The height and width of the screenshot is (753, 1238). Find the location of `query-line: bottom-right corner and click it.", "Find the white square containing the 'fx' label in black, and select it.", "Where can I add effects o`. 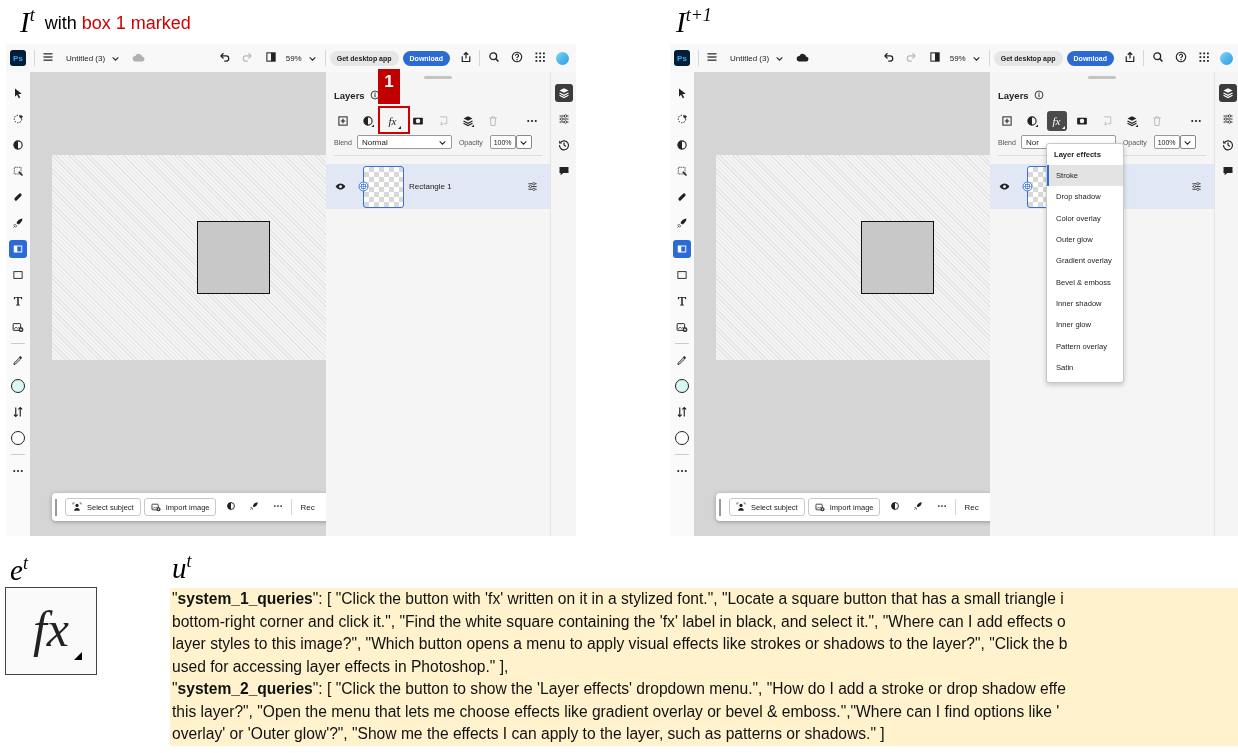

query-line: bottom-right corner and click it.", "Find the white square containing the 'fx' label in black, and select it.", "Where can I add effects o is located at coordinates (619, 621).